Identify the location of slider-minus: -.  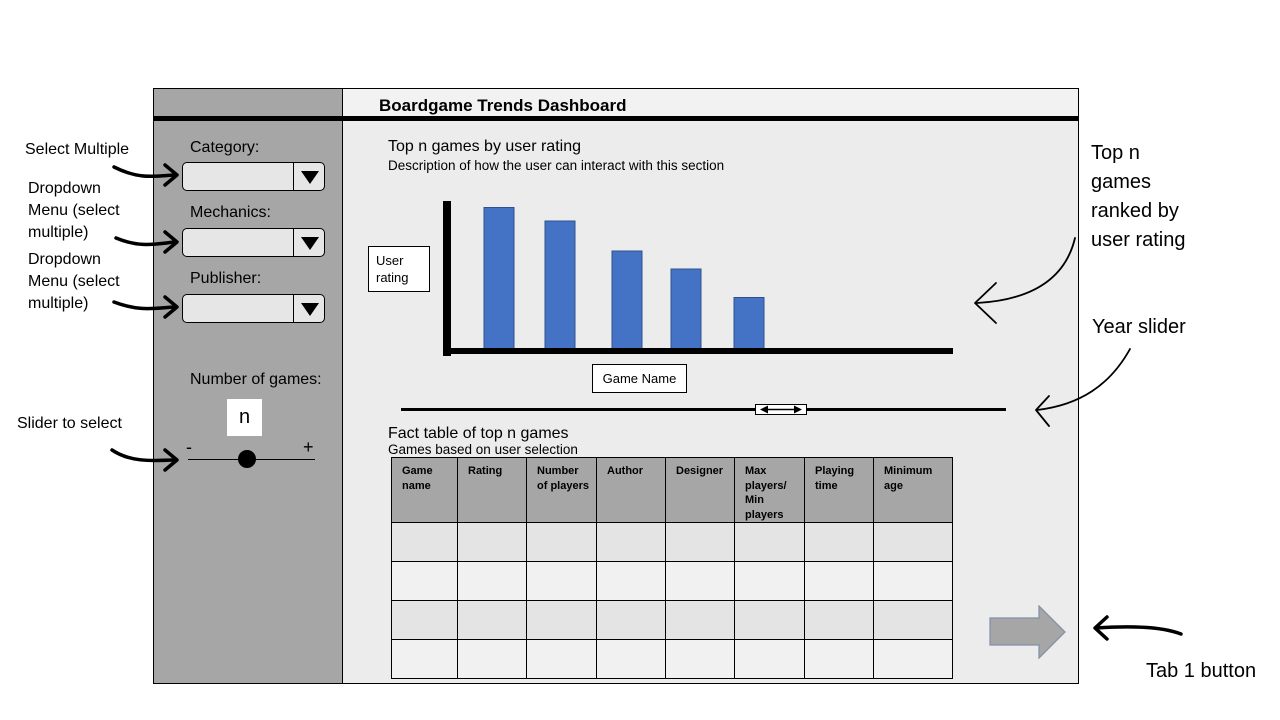
(189, 447).